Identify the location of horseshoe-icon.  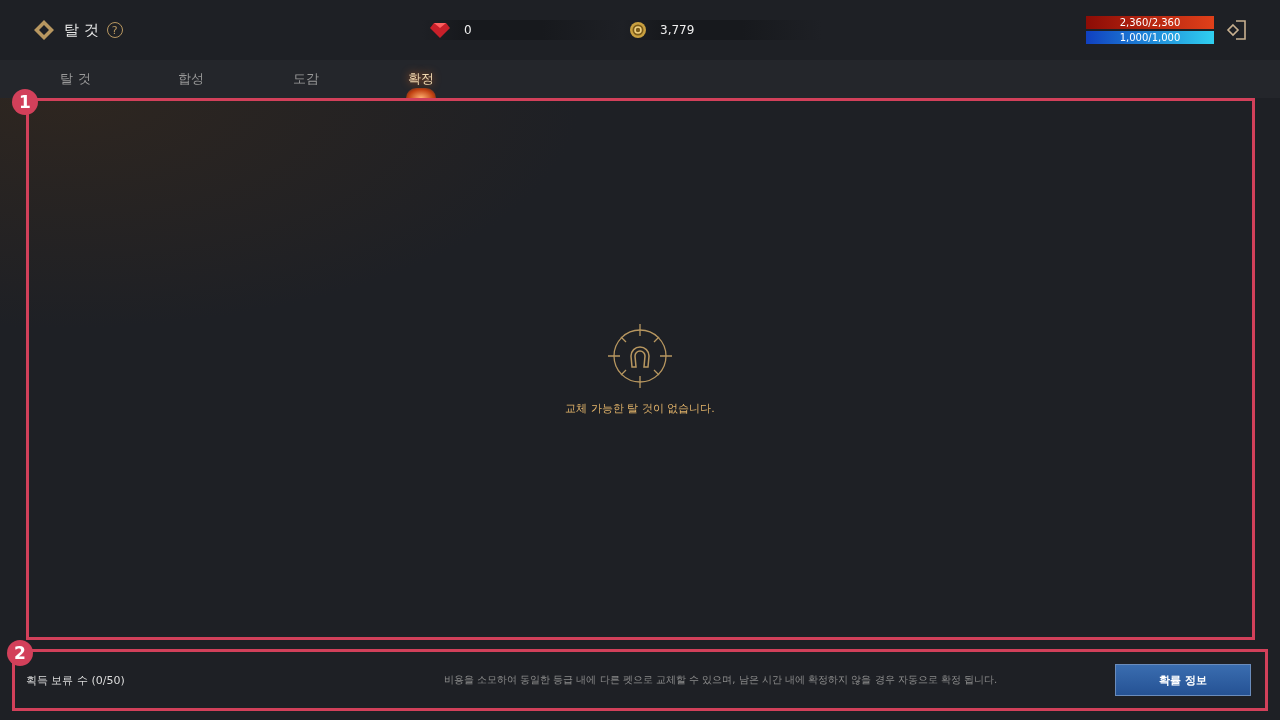
(640, 355).